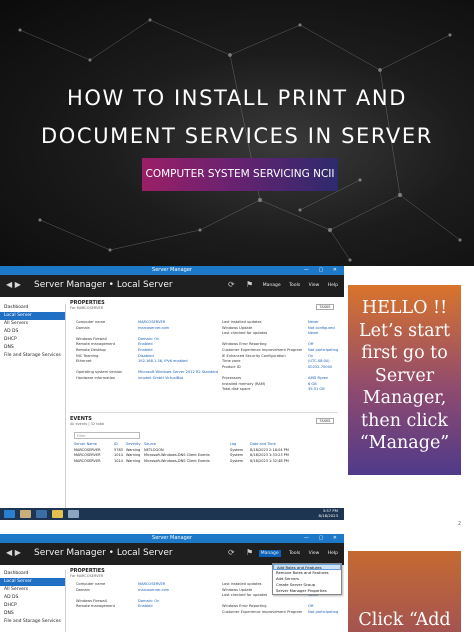  Describe the element at coordinates (73, 514) in the screenshot. I see `app-taskbar-icon` at that location.